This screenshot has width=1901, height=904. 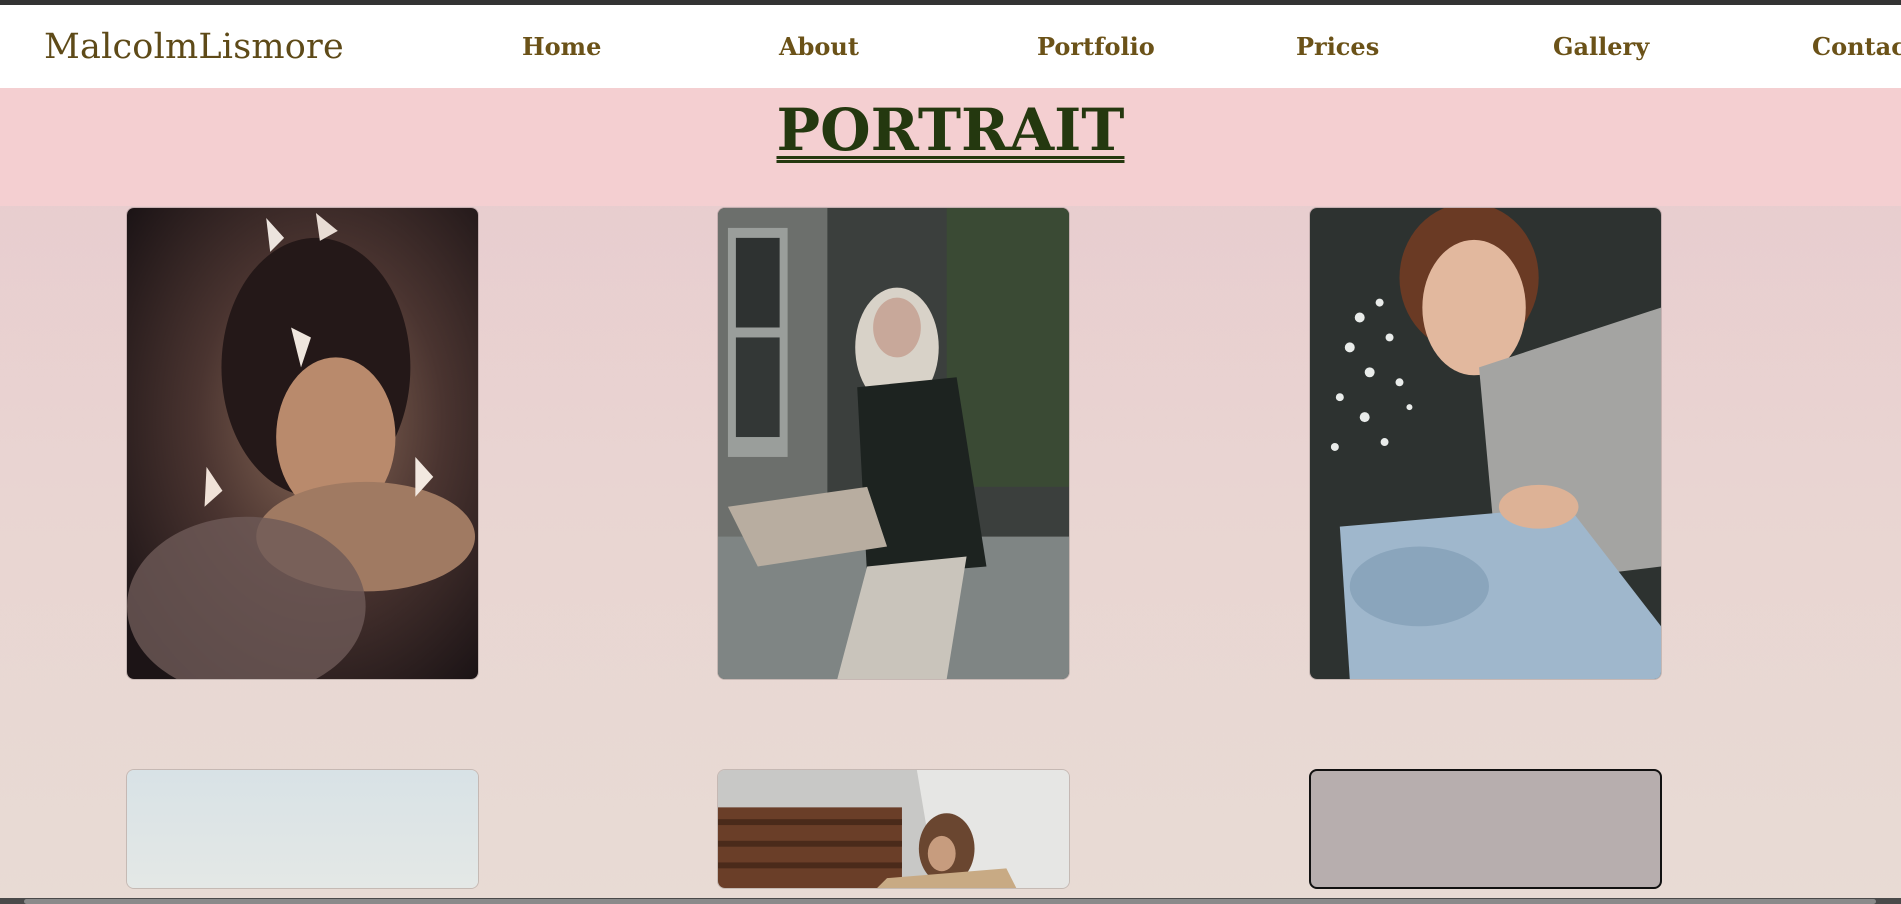 What do you see at coordinates (1485, 829) in the screenshot?
I see `gallery-card-6-placeholder` at bounding box center [1485, 829].